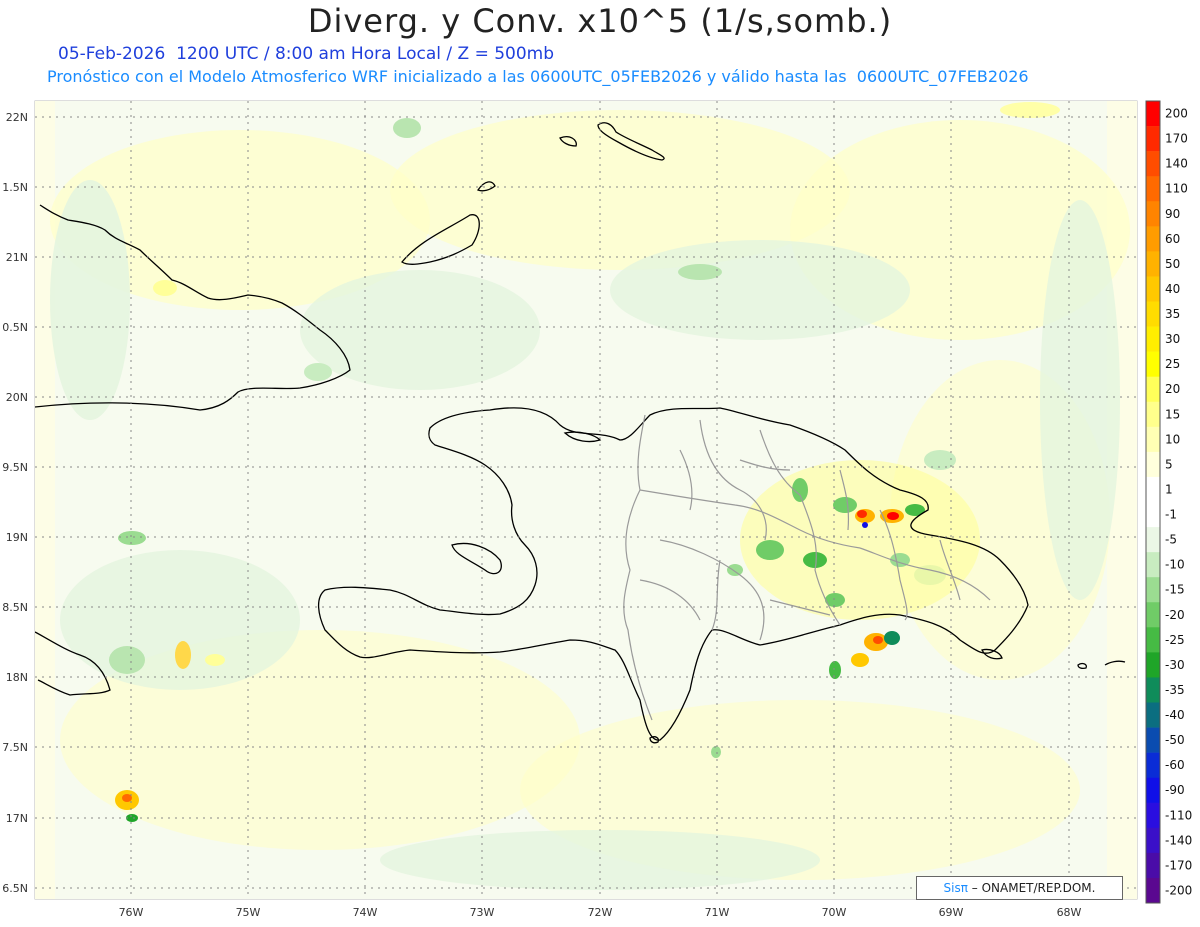 The height and width of the screenshot is (927, 1200). What do you see at coordinates (131, 912) in the screenshot?
I see `lon-label: 76W` at bounding box center [131, 912].